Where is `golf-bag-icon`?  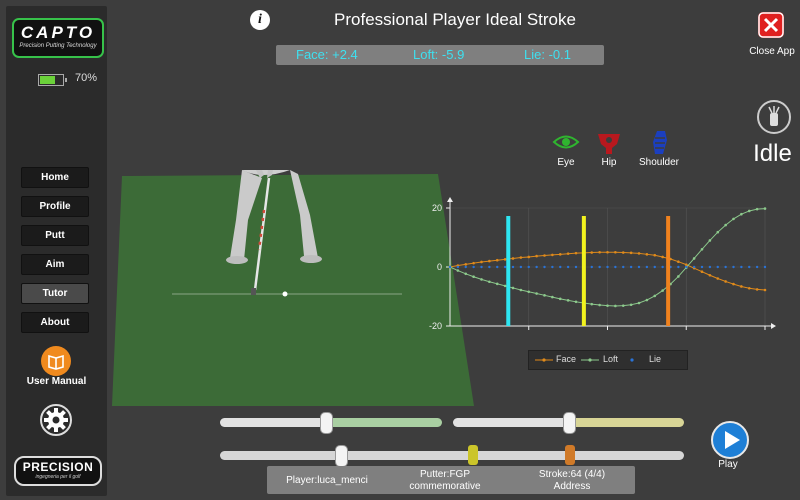
golf-bag-icon is located at coordinates (774, 117).